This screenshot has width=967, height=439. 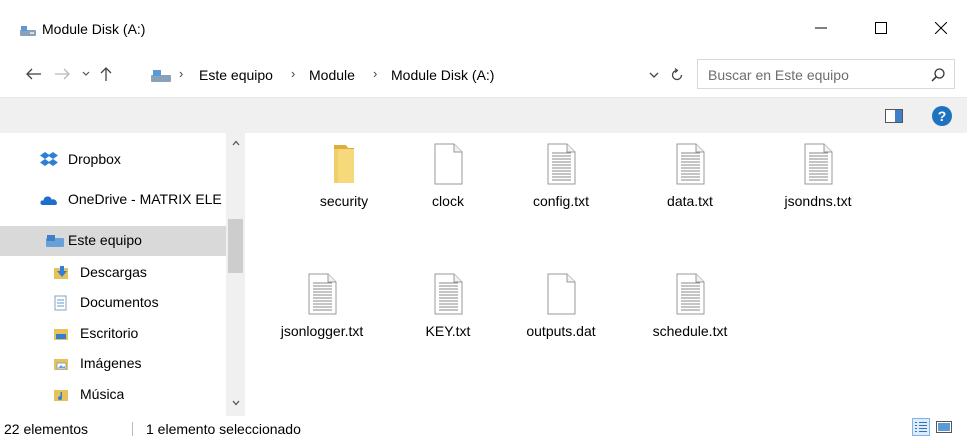 What do you see at coordinates (690, 331) in the screenshot?
I see `file-name: schedule.txt` at bounding box center [690, 331].